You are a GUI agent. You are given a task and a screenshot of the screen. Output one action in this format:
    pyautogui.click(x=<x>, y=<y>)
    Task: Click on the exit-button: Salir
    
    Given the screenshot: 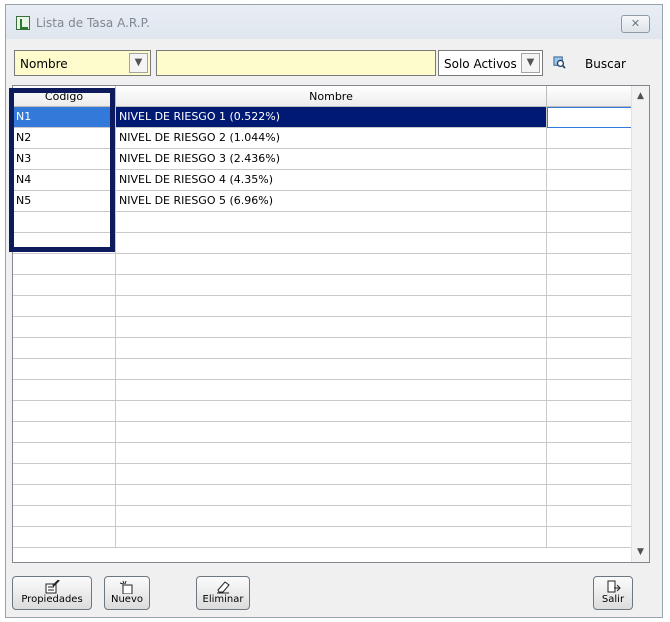 What is the action you would take?
    pyautogui.click(x=613, y=593)
    